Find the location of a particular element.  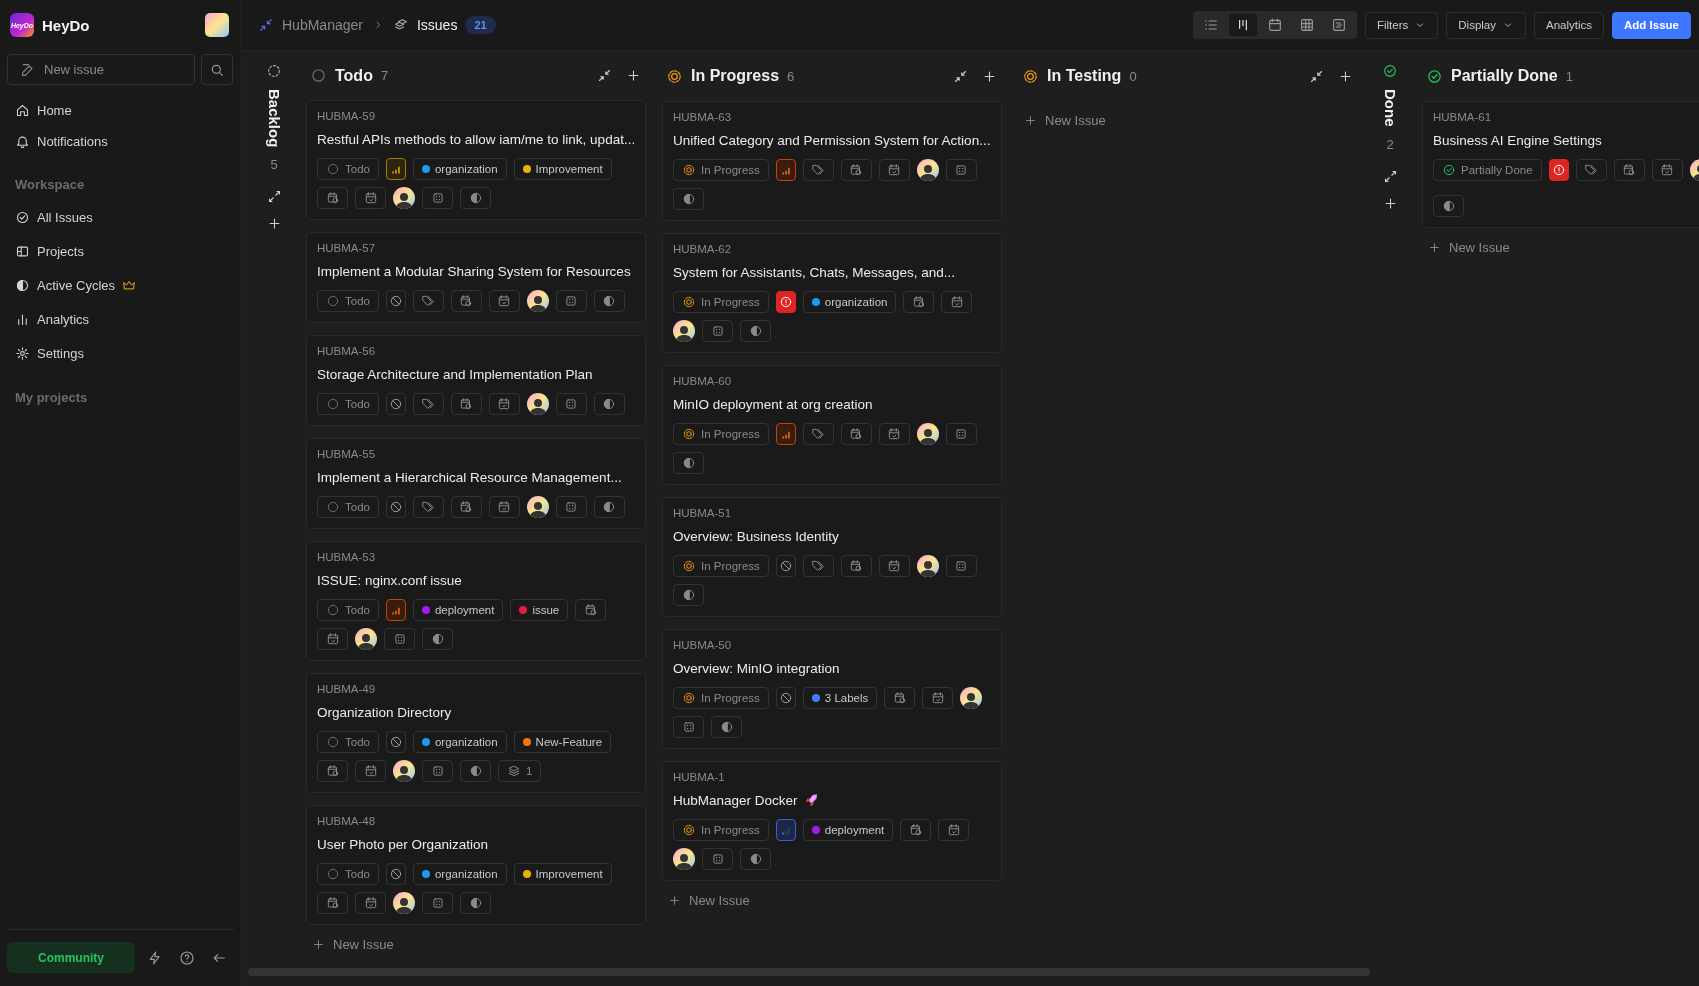

analytics-button: Analytics is located at coordinates (1569, 25).